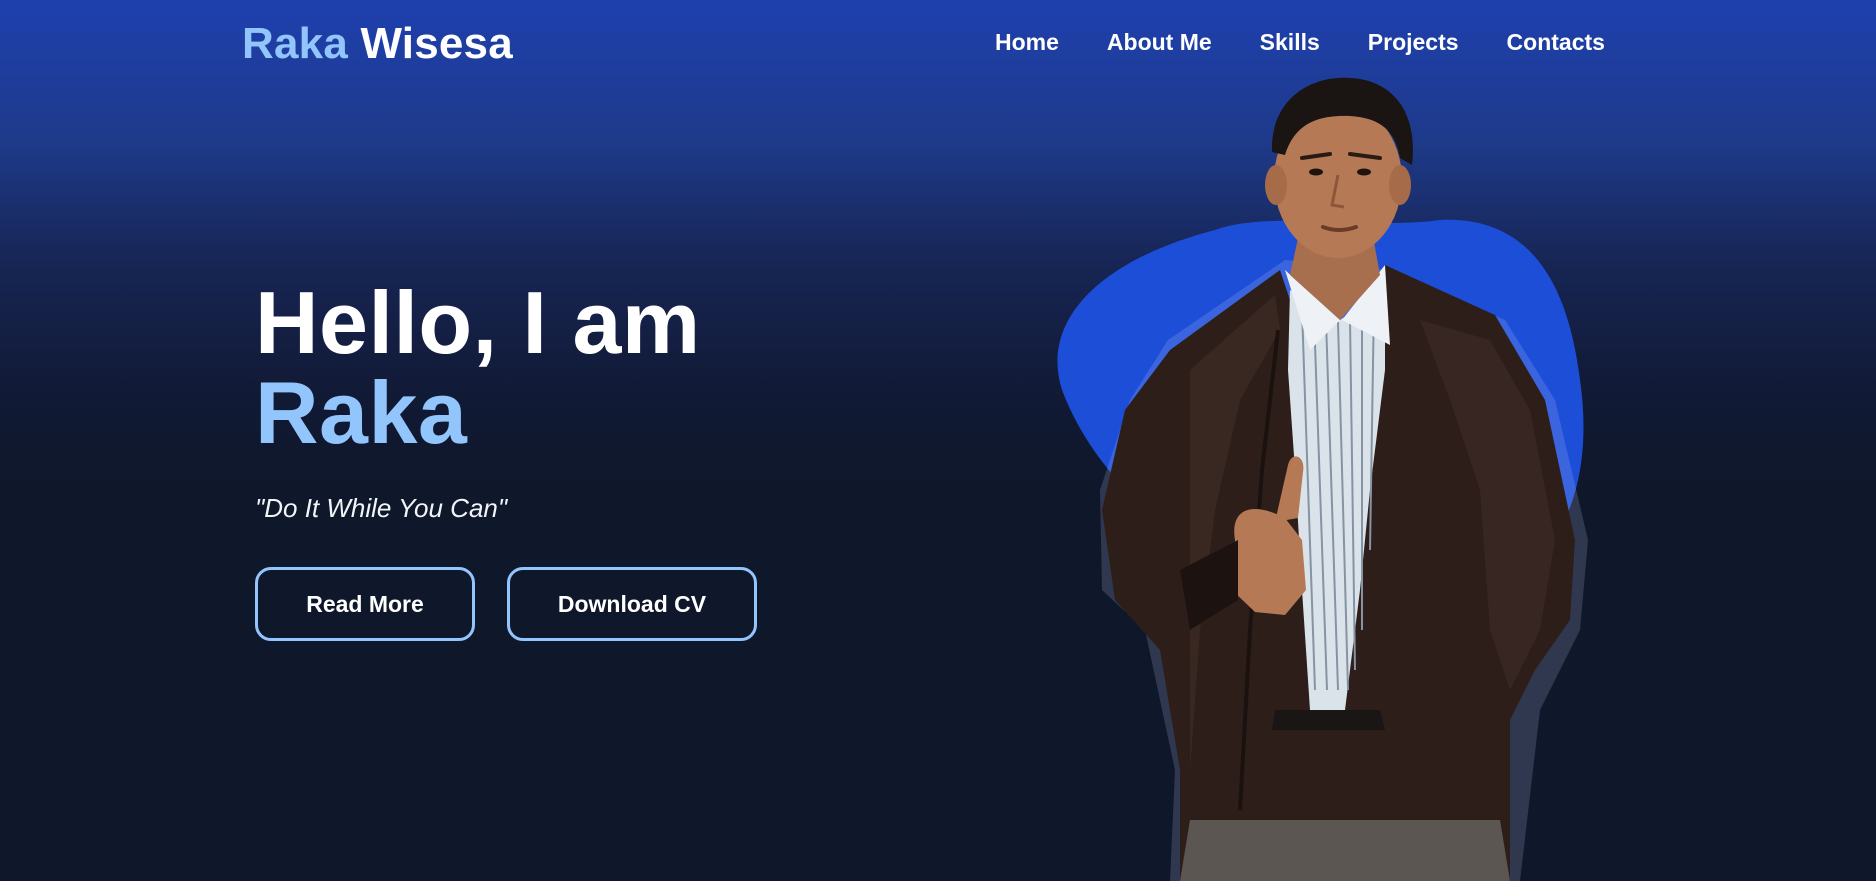 Image resolution: width=1876 pixels, height=881 pixels. I want to click on download-cv-button: Download CV, so click(632, 604).